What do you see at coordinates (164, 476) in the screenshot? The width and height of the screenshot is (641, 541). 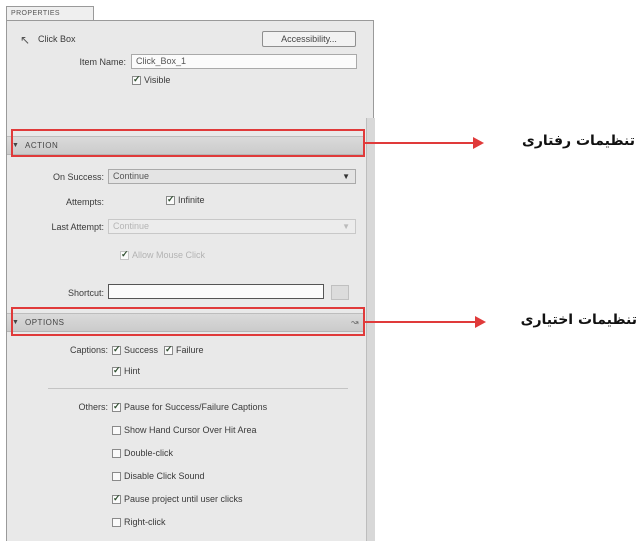 I see `disable-click-sound-label: Disable Click Sound` at bounding box center [164, 476].